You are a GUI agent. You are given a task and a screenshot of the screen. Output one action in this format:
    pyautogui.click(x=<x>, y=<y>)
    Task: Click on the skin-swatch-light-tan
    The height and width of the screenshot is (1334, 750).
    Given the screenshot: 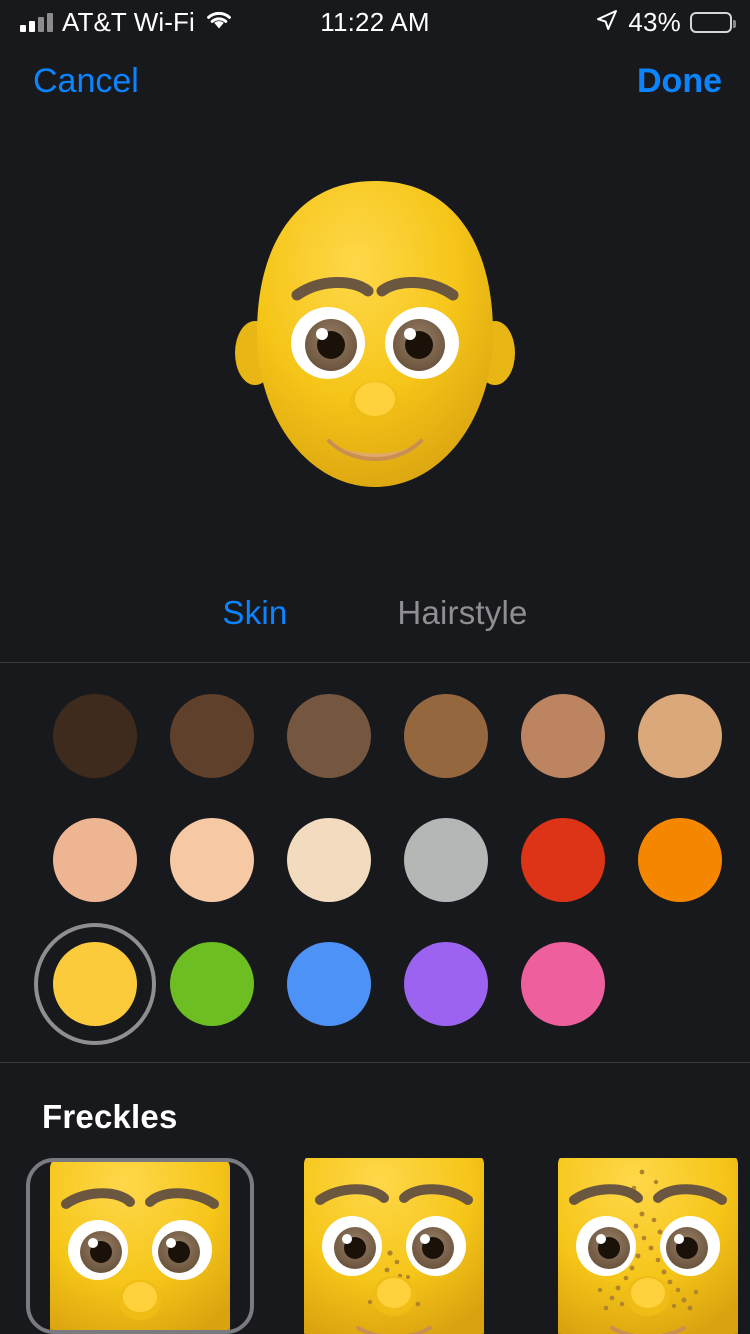 What is the action you would take?
    pyautogui.click(x=94, y=860)
    